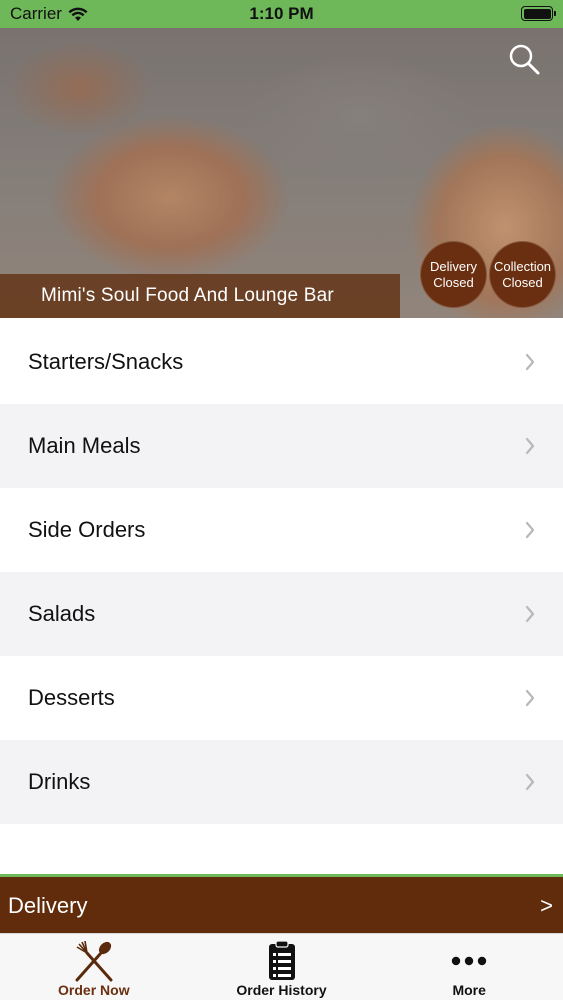  I want to click on menu-item-starters-snacks: Starters/Snacks, so click(281, 362).